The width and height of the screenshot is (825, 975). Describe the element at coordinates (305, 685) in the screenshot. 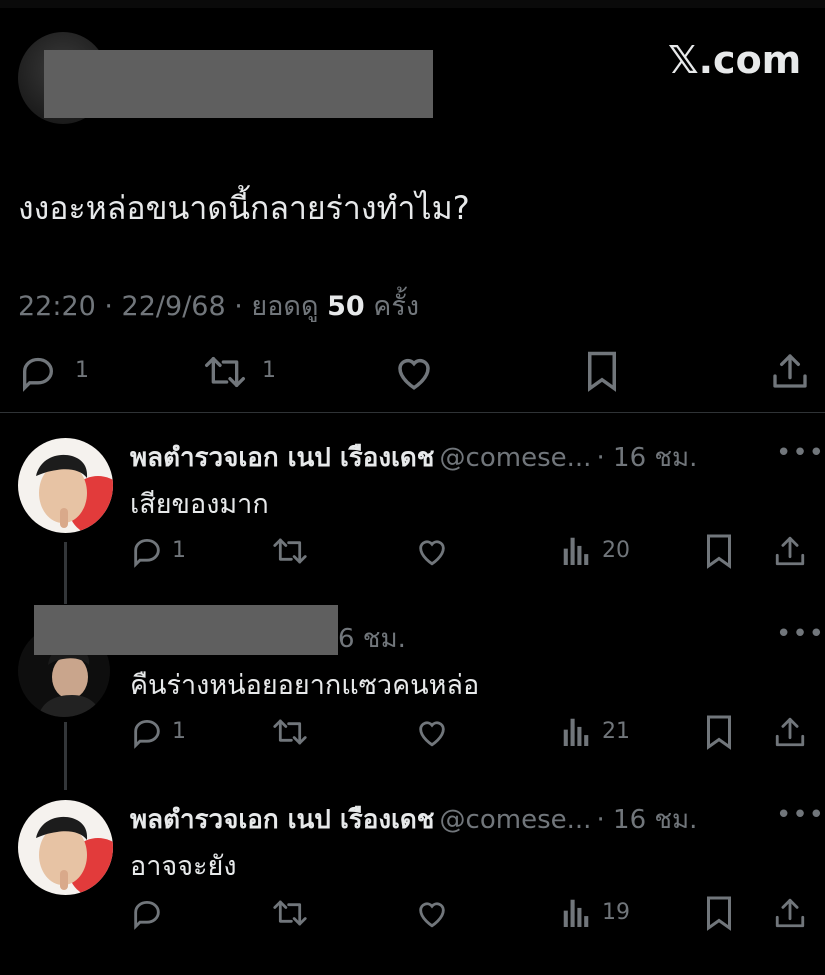

I see `reply-text: คืนร่างหน่อยอยากแซวคนหล่อ` at that location.